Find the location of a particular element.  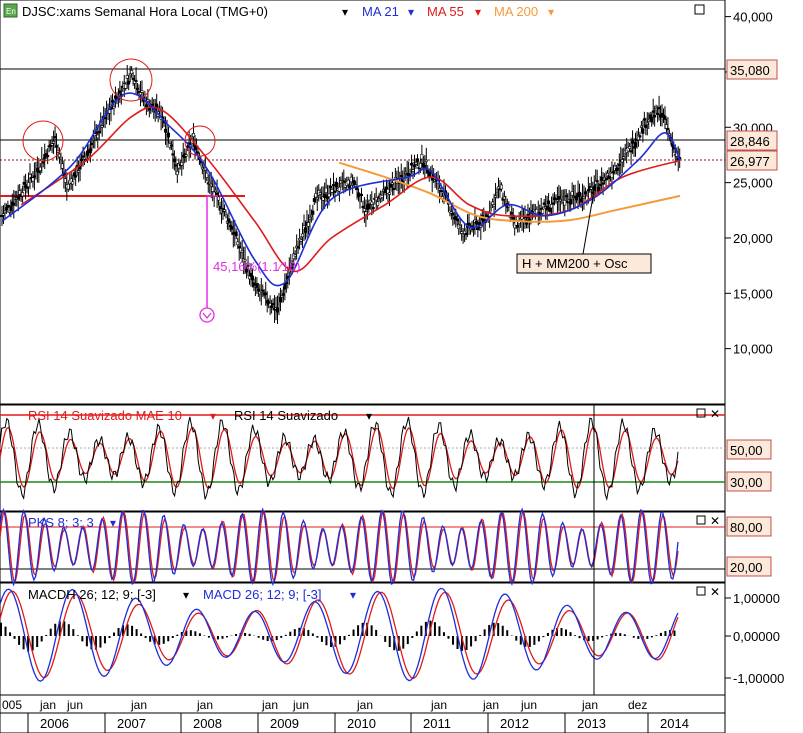

x-year-label: 2009 is located at coordinates (284, 723).